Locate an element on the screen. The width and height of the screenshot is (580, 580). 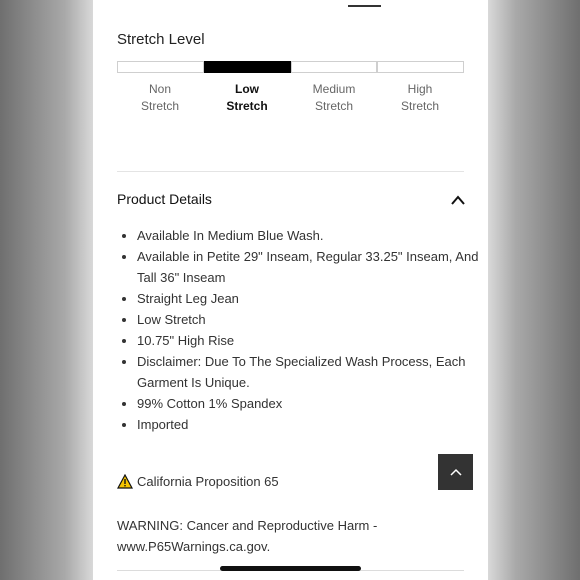
stretch-level-bar is located at coordinates (290, 67).